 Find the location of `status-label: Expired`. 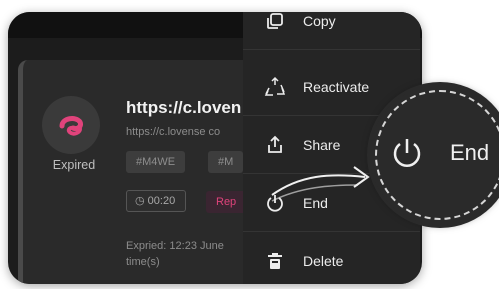

status-label: Expired is located at coordinates (74, 165).